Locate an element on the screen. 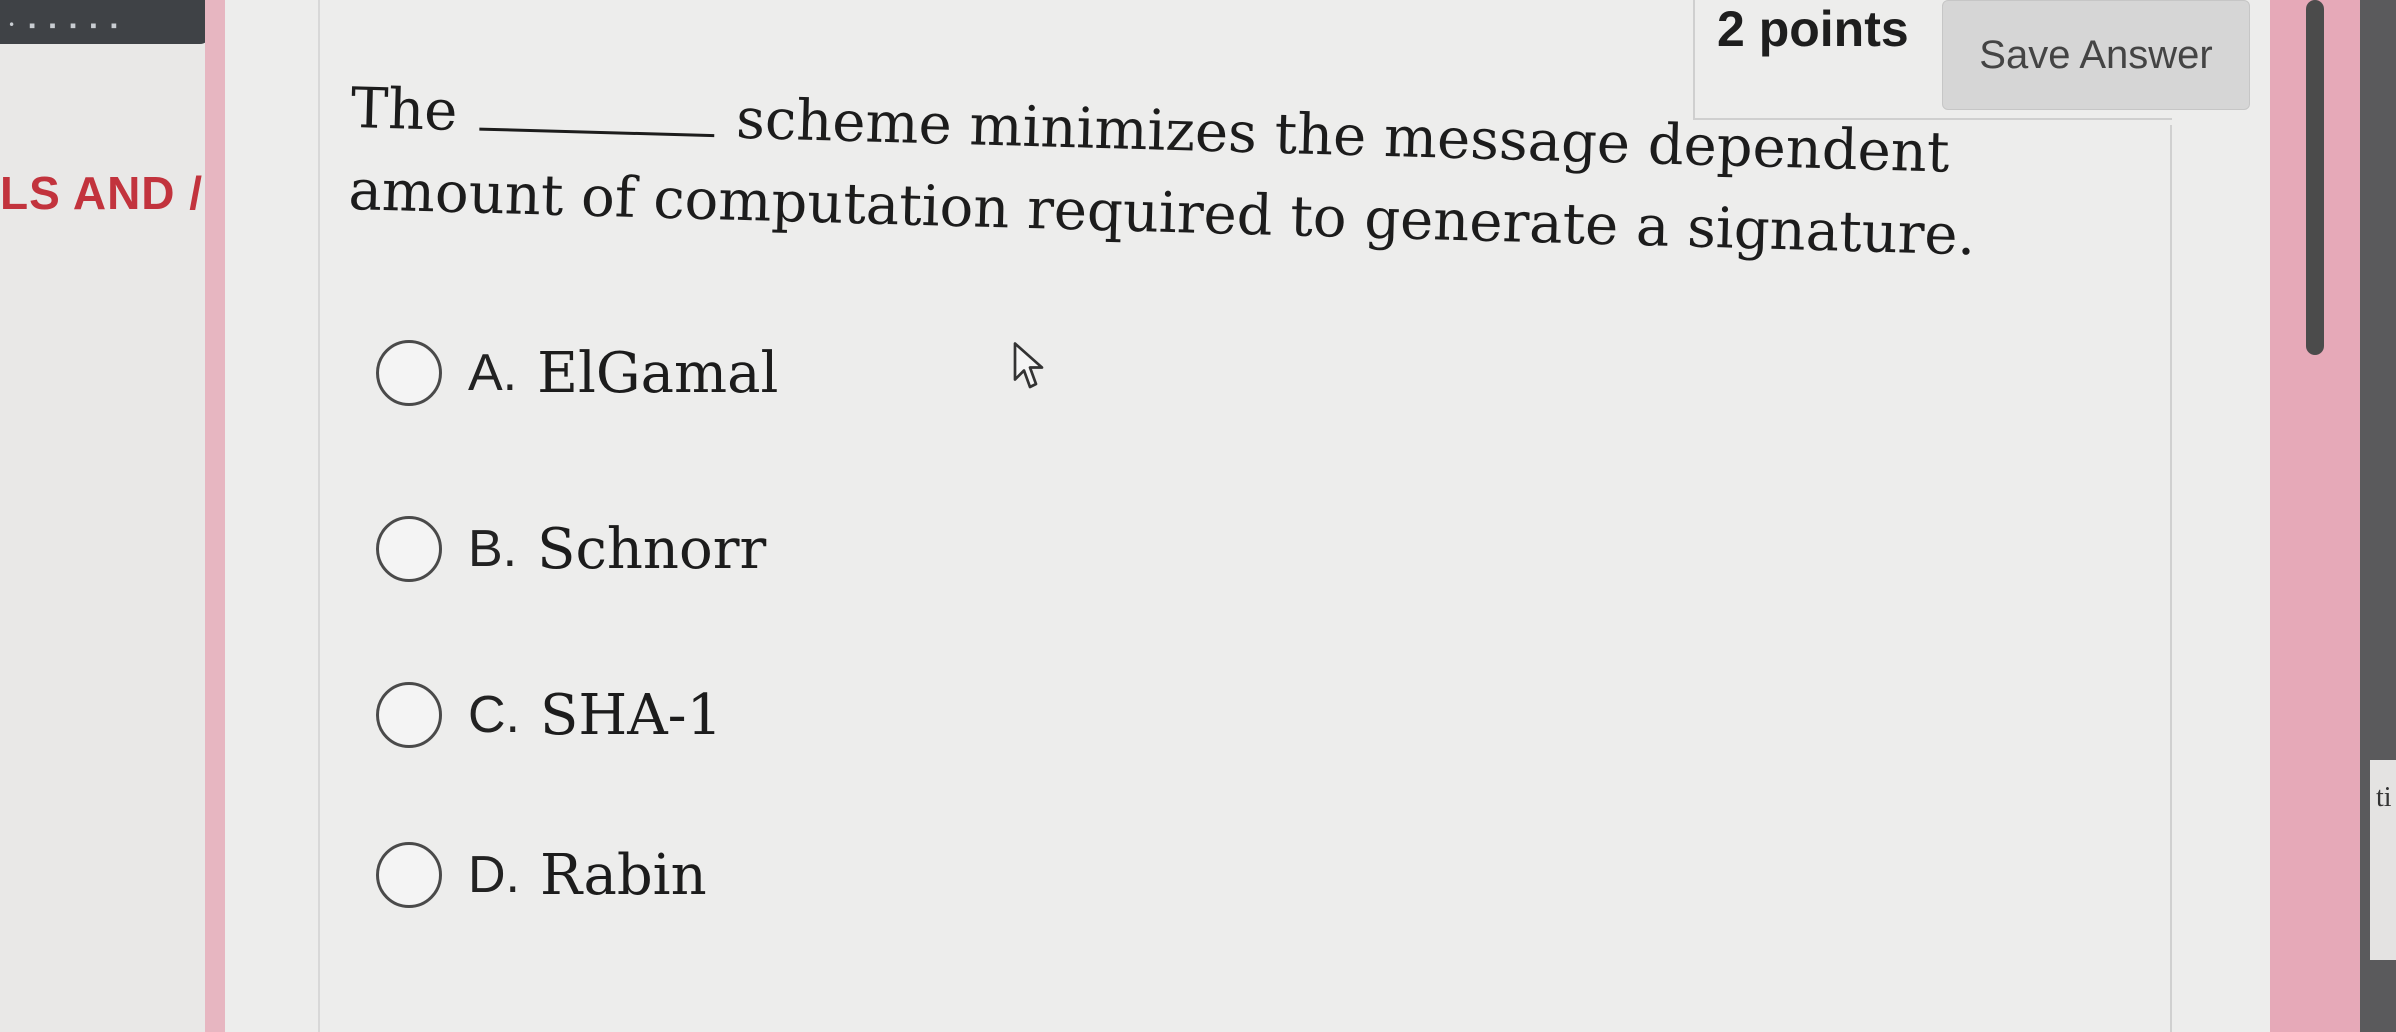 The height and width of the screenshot is (1032, 2396). scrollbar-thumb is located at coordinates (2315, 177).